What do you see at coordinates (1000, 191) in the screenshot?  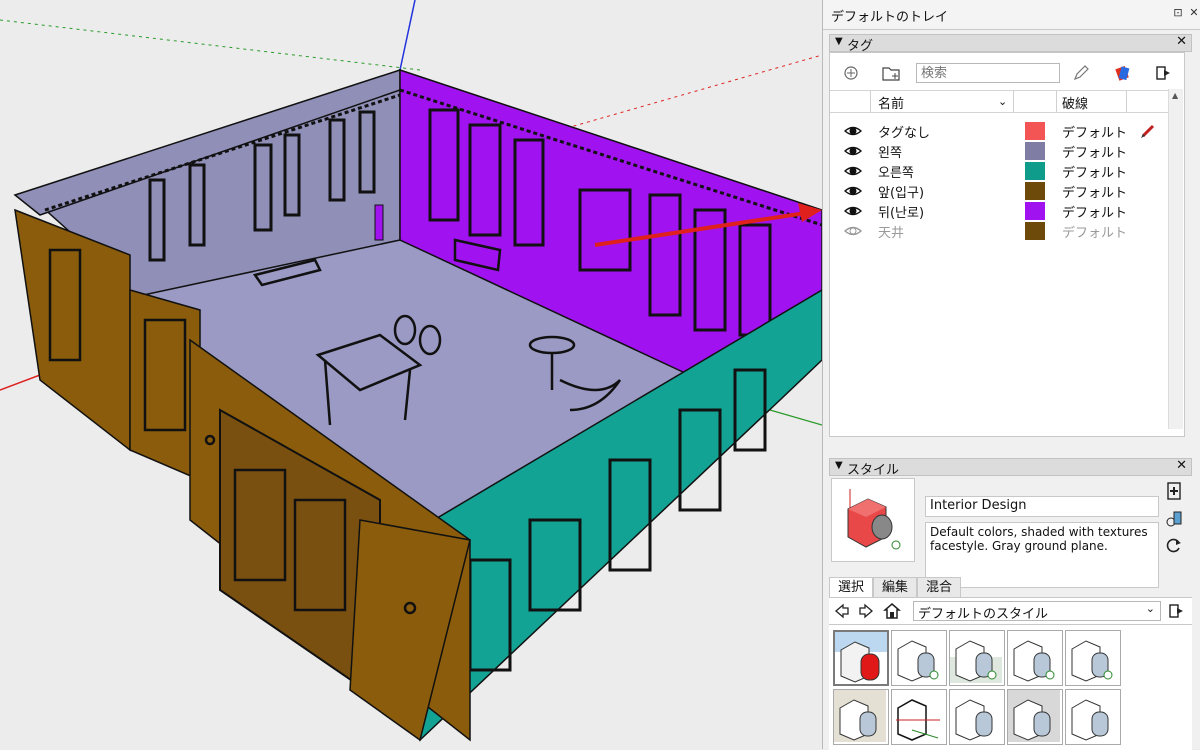 I see `tag-row: 앞(입구) デフォルト` at bounding box center [1000, 191].